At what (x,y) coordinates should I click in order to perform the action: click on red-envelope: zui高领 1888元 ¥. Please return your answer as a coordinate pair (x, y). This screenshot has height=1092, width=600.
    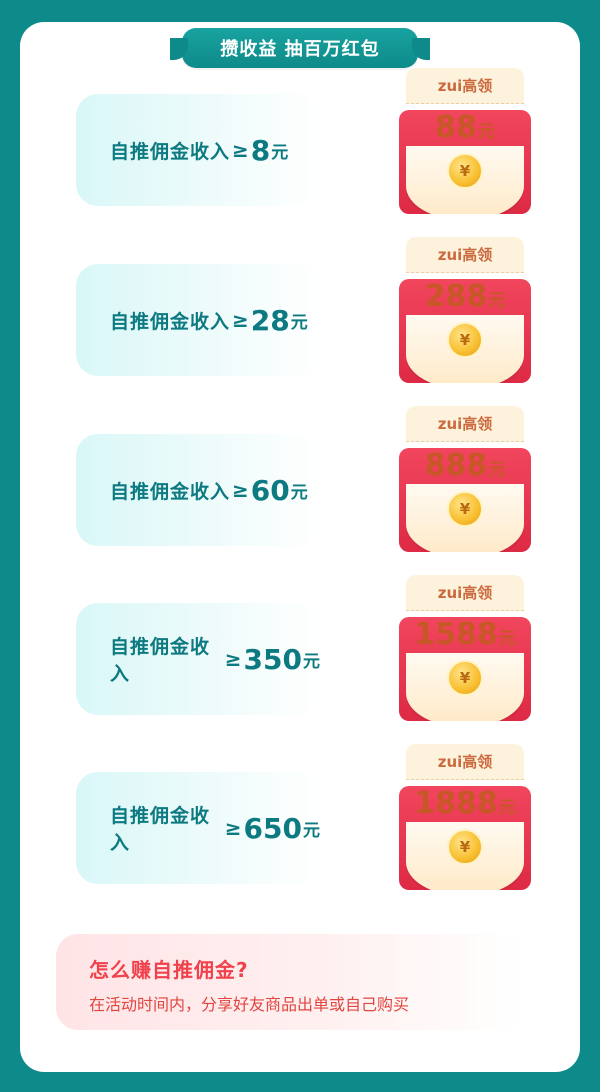
    Looking at the image, I should click on (465, 817).